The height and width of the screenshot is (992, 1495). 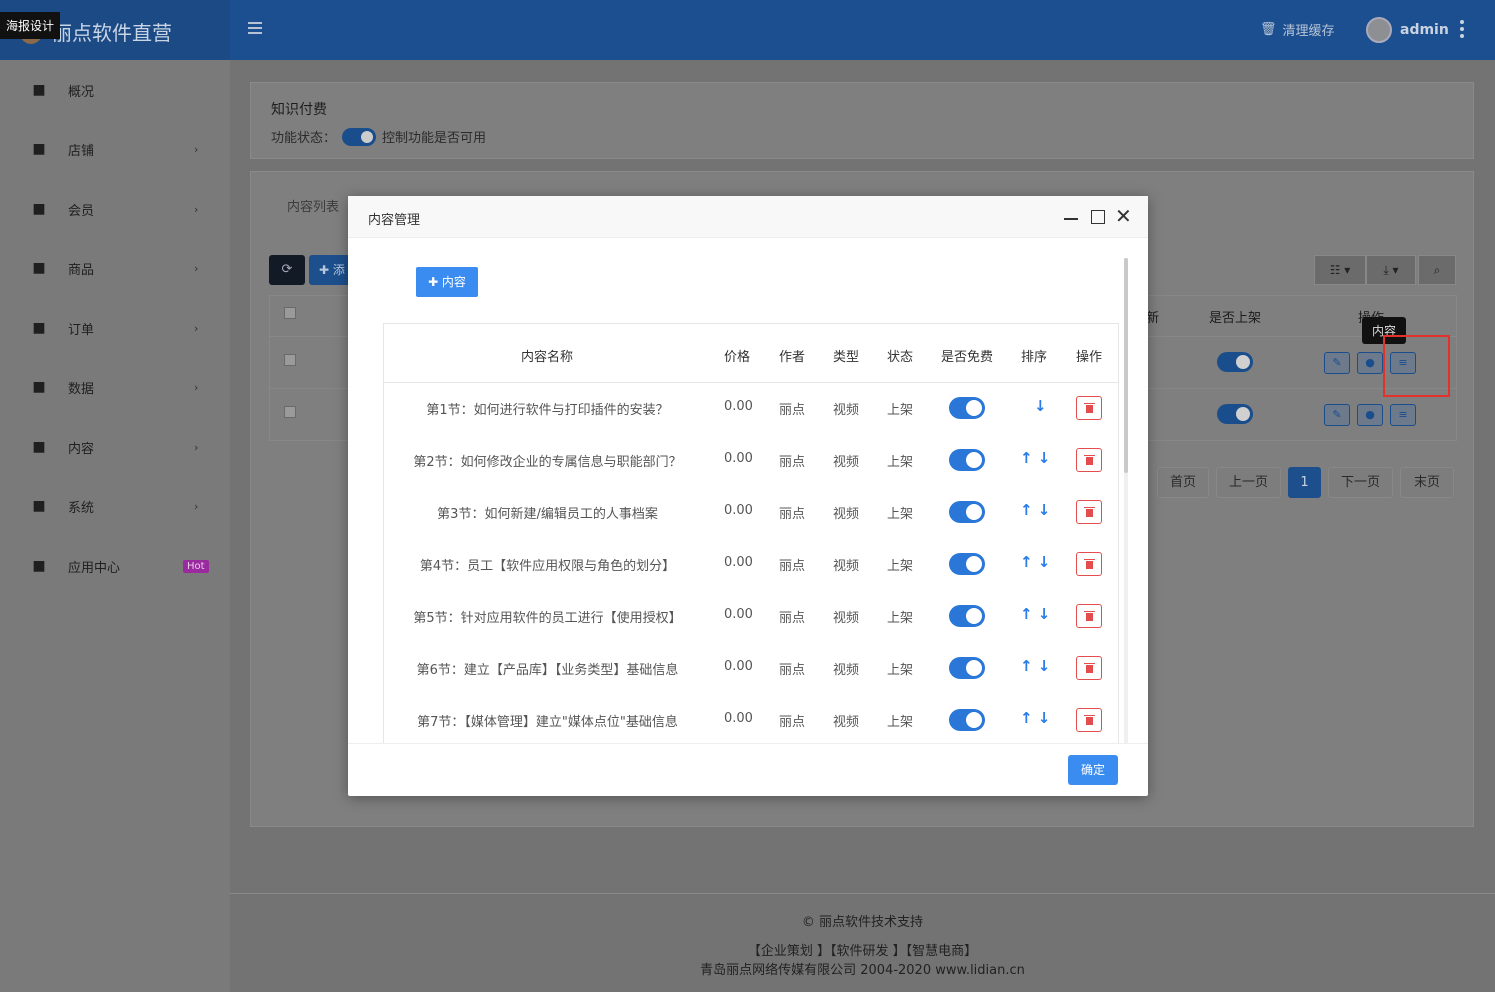 What do you see at coordinates (1360, 482) in the screenshot?
I see `pager-next: 下一页` at bounding box center [1360, 482].